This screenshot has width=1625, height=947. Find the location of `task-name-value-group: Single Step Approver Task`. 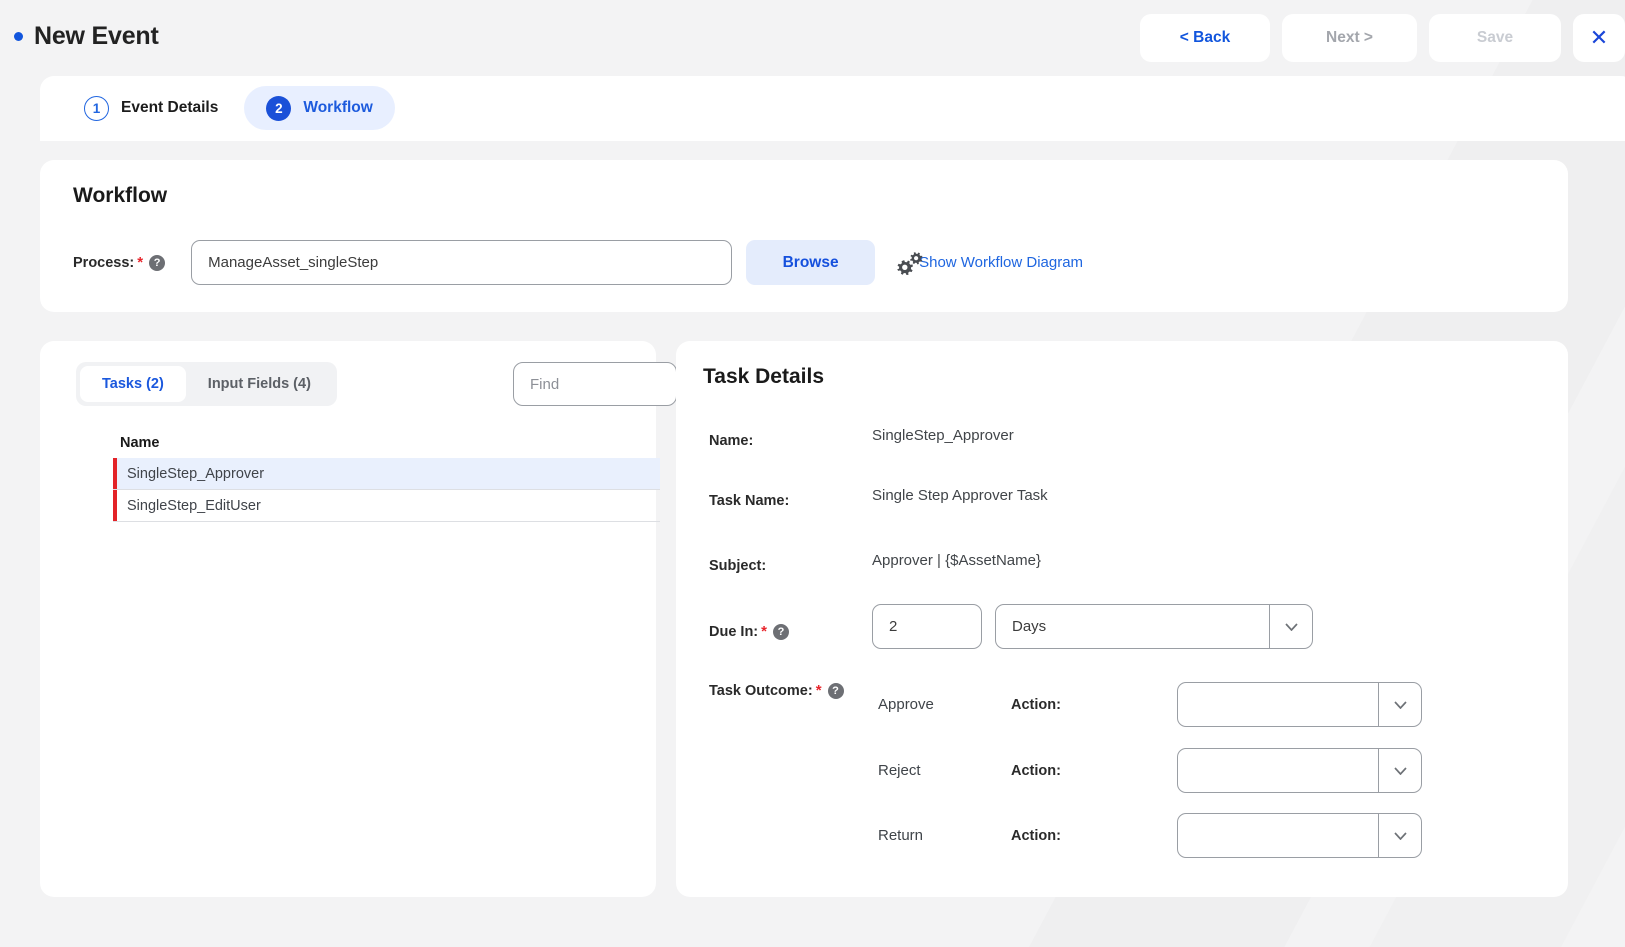

task-name-value-group: Single Step Approver Task is located at coordinates (960, 495).